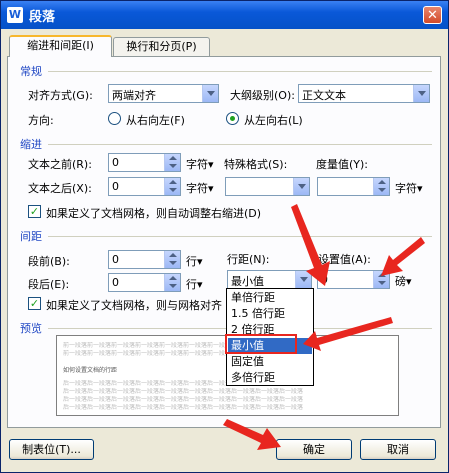  Describe the element at coordinates (262, 95) in the screenshot. I see `outline-level-label: 大纲级别(O):` at that location.